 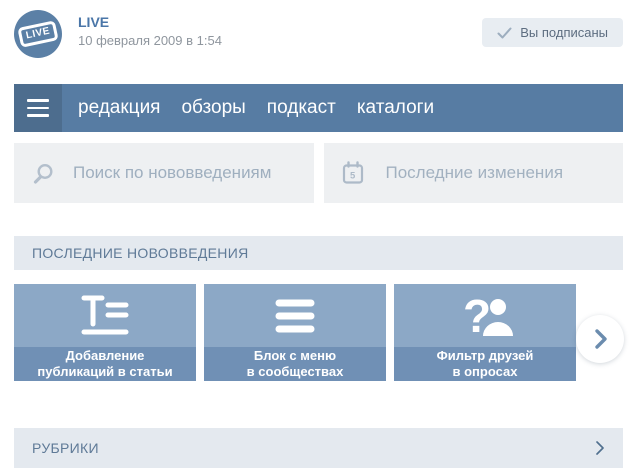 I want to click on card-label: Блок с меню в сообществах, so click(x=295, y=364).